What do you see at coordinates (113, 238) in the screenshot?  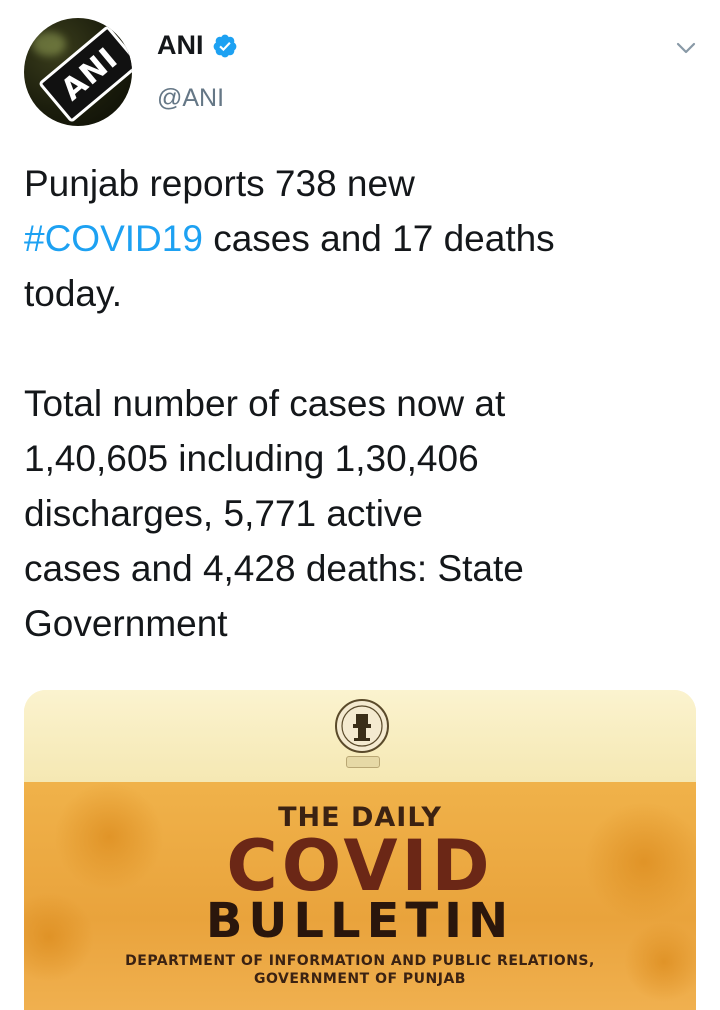 I see `hashtag-link: #COVID19` at bounding box center [113, 238].